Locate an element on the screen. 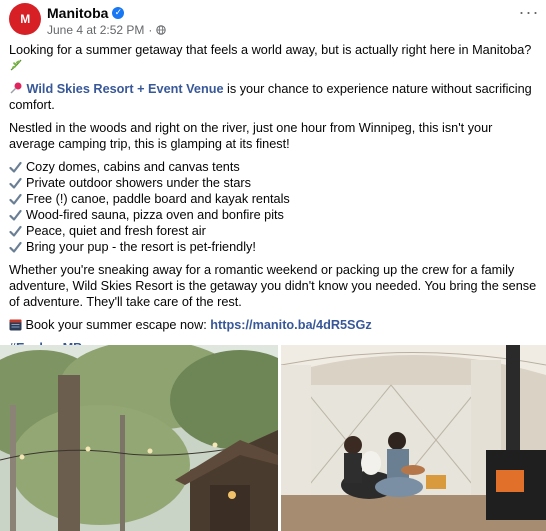 This screenshot has width=546, height=531. booking-link: https://manito.ba/4dR5SGz is located at coordinates (290, 325).